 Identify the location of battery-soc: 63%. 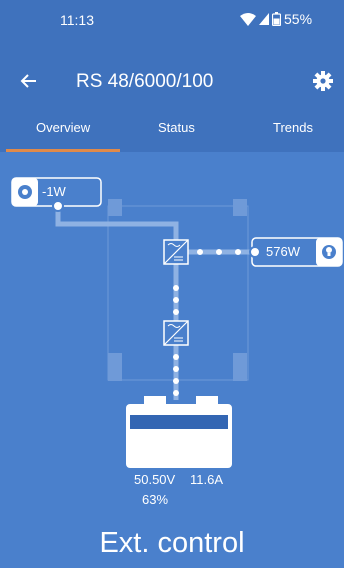
(155, 499).